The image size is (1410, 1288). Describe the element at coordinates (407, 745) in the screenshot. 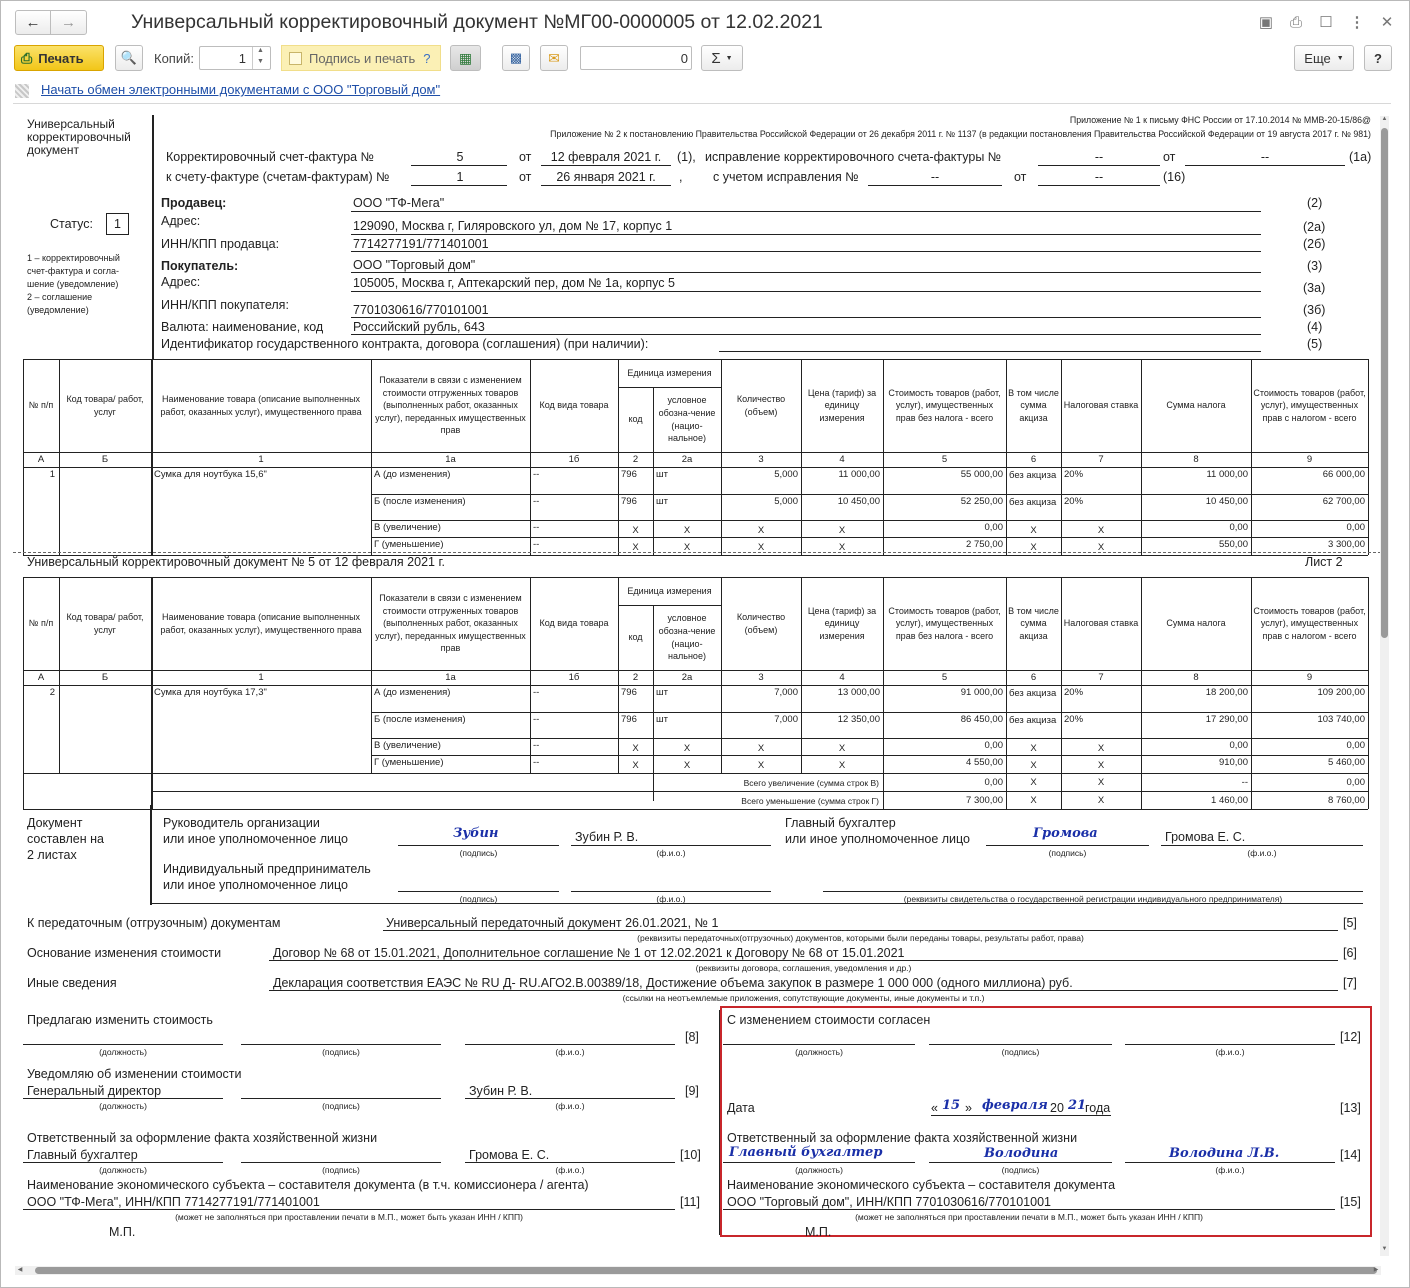

I see `table-cell: В (увеличение)` at that location.